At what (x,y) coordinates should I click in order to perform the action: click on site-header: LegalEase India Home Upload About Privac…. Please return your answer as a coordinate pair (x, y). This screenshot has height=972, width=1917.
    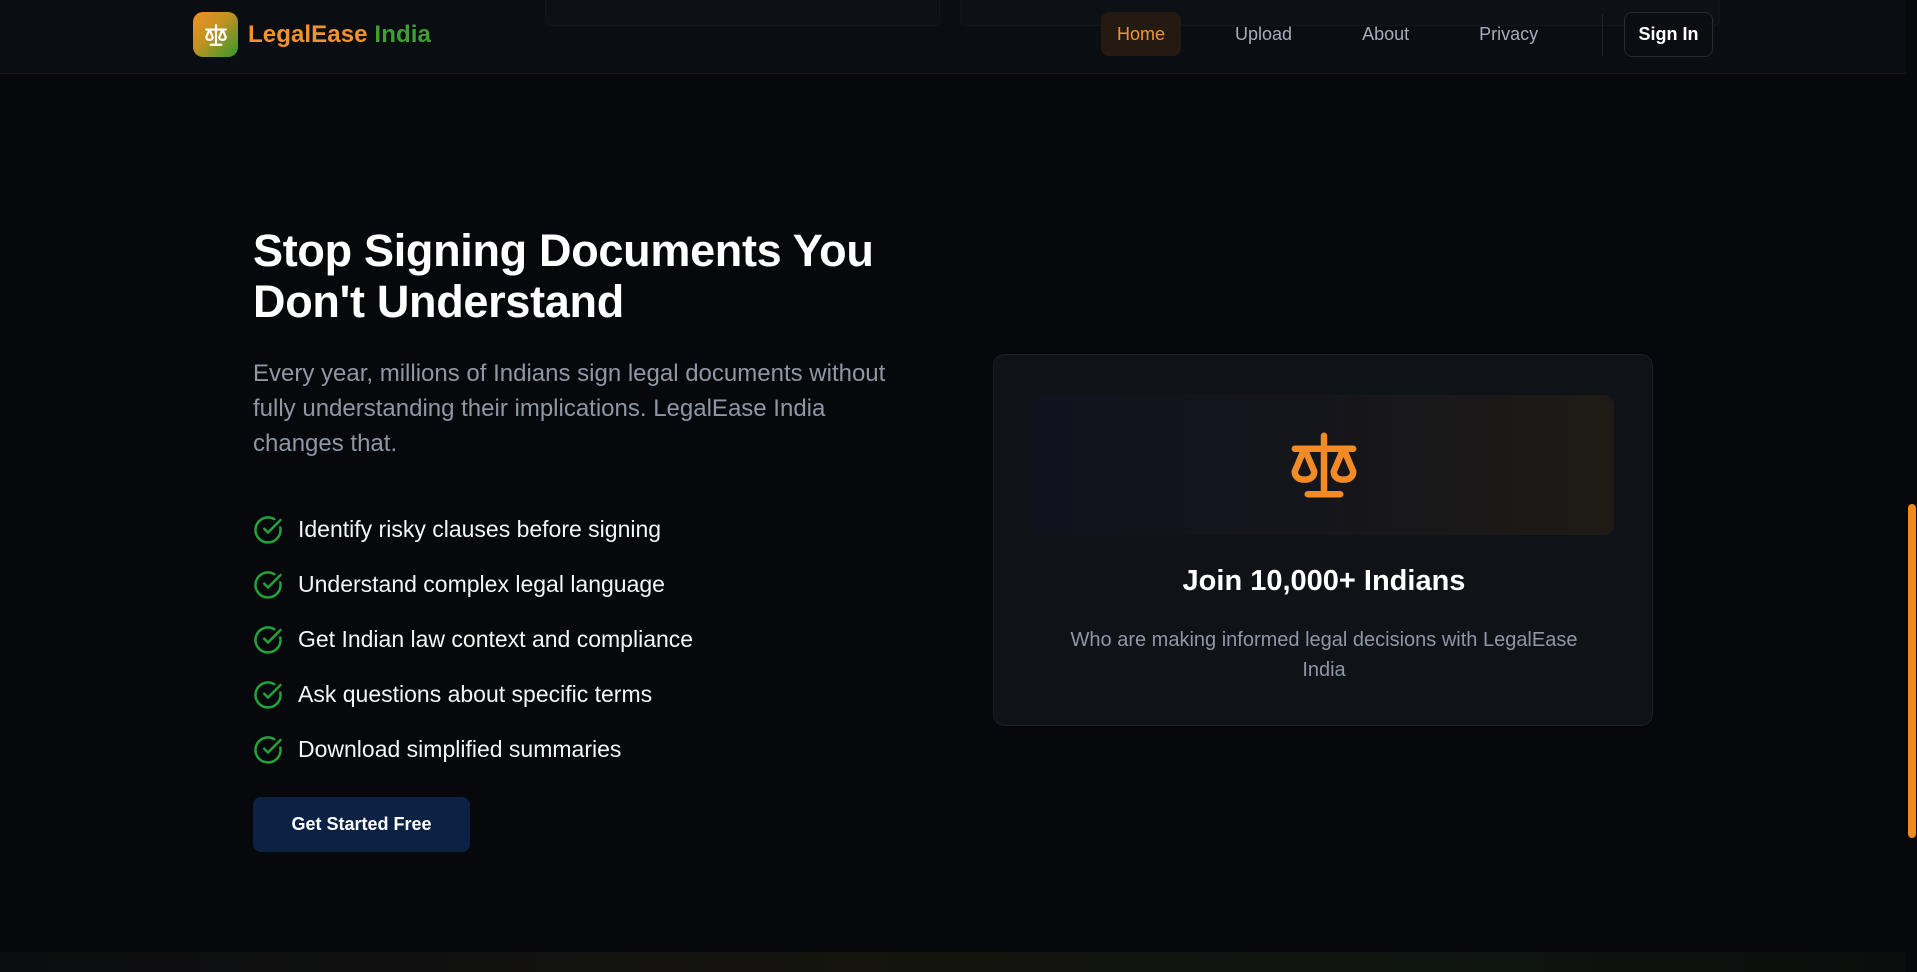
    Looking at the image, I should click on (953, 37).